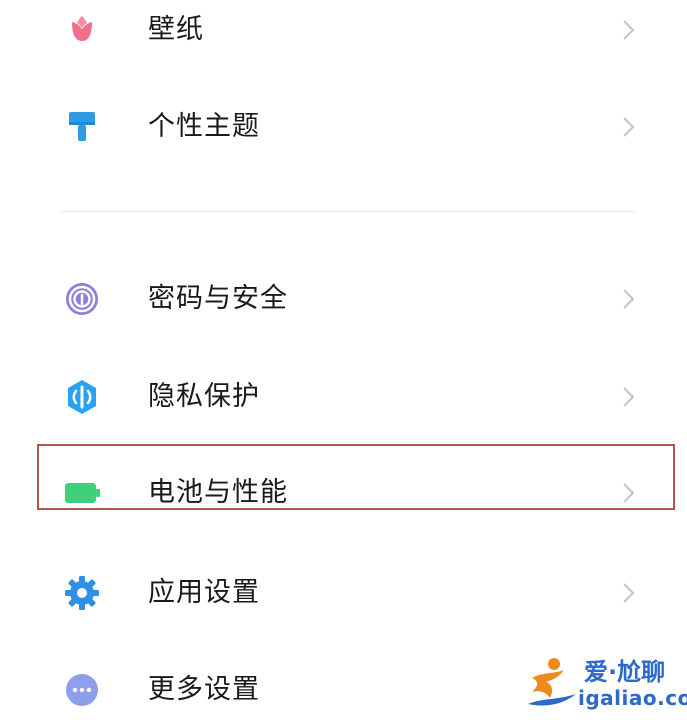 The height and width of the screenshot is (720, 687). What do you see at coordinates (204, 396) in the screenshot?
I see `settings-item-label: 隐私保护` at bounding box center [204, 396].